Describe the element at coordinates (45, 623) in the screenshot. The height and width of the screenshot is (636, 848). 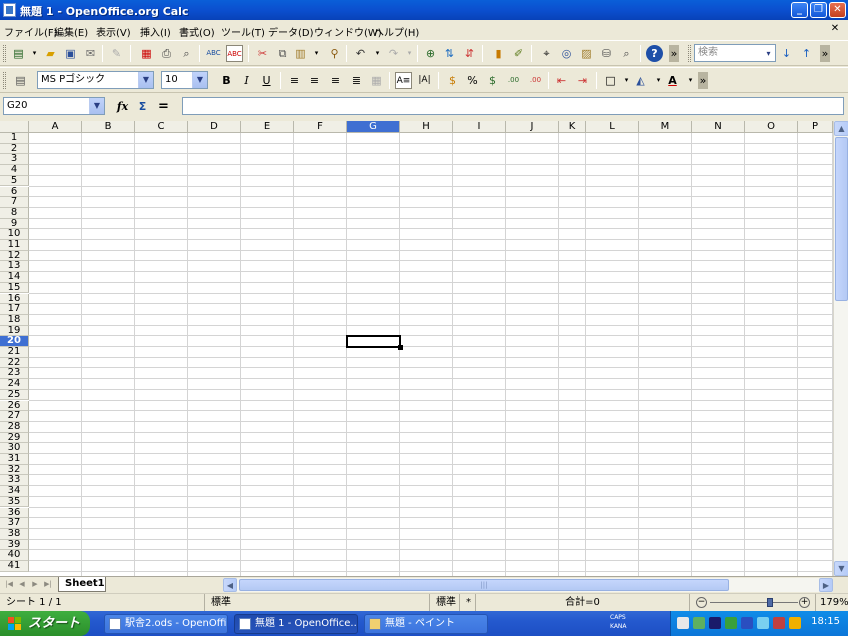
I see `start-button: スタート` at that location.